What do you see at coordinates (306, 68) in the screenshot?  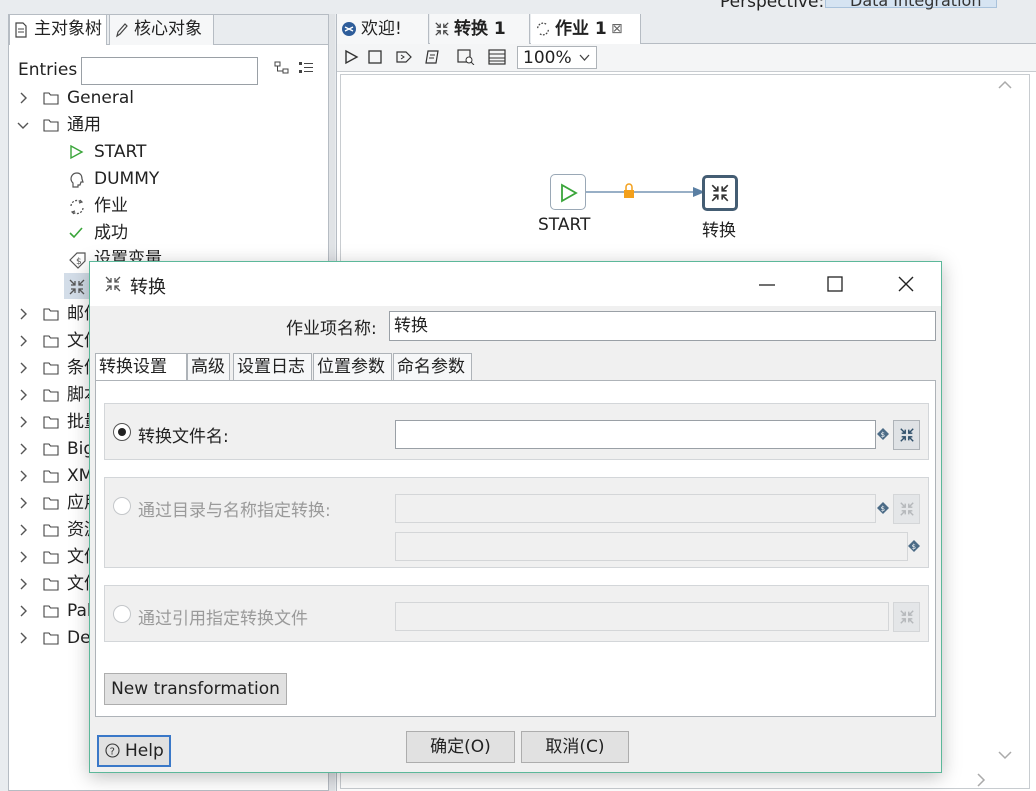 I see `collapse-all-icon` at bounding box center [306, 68].